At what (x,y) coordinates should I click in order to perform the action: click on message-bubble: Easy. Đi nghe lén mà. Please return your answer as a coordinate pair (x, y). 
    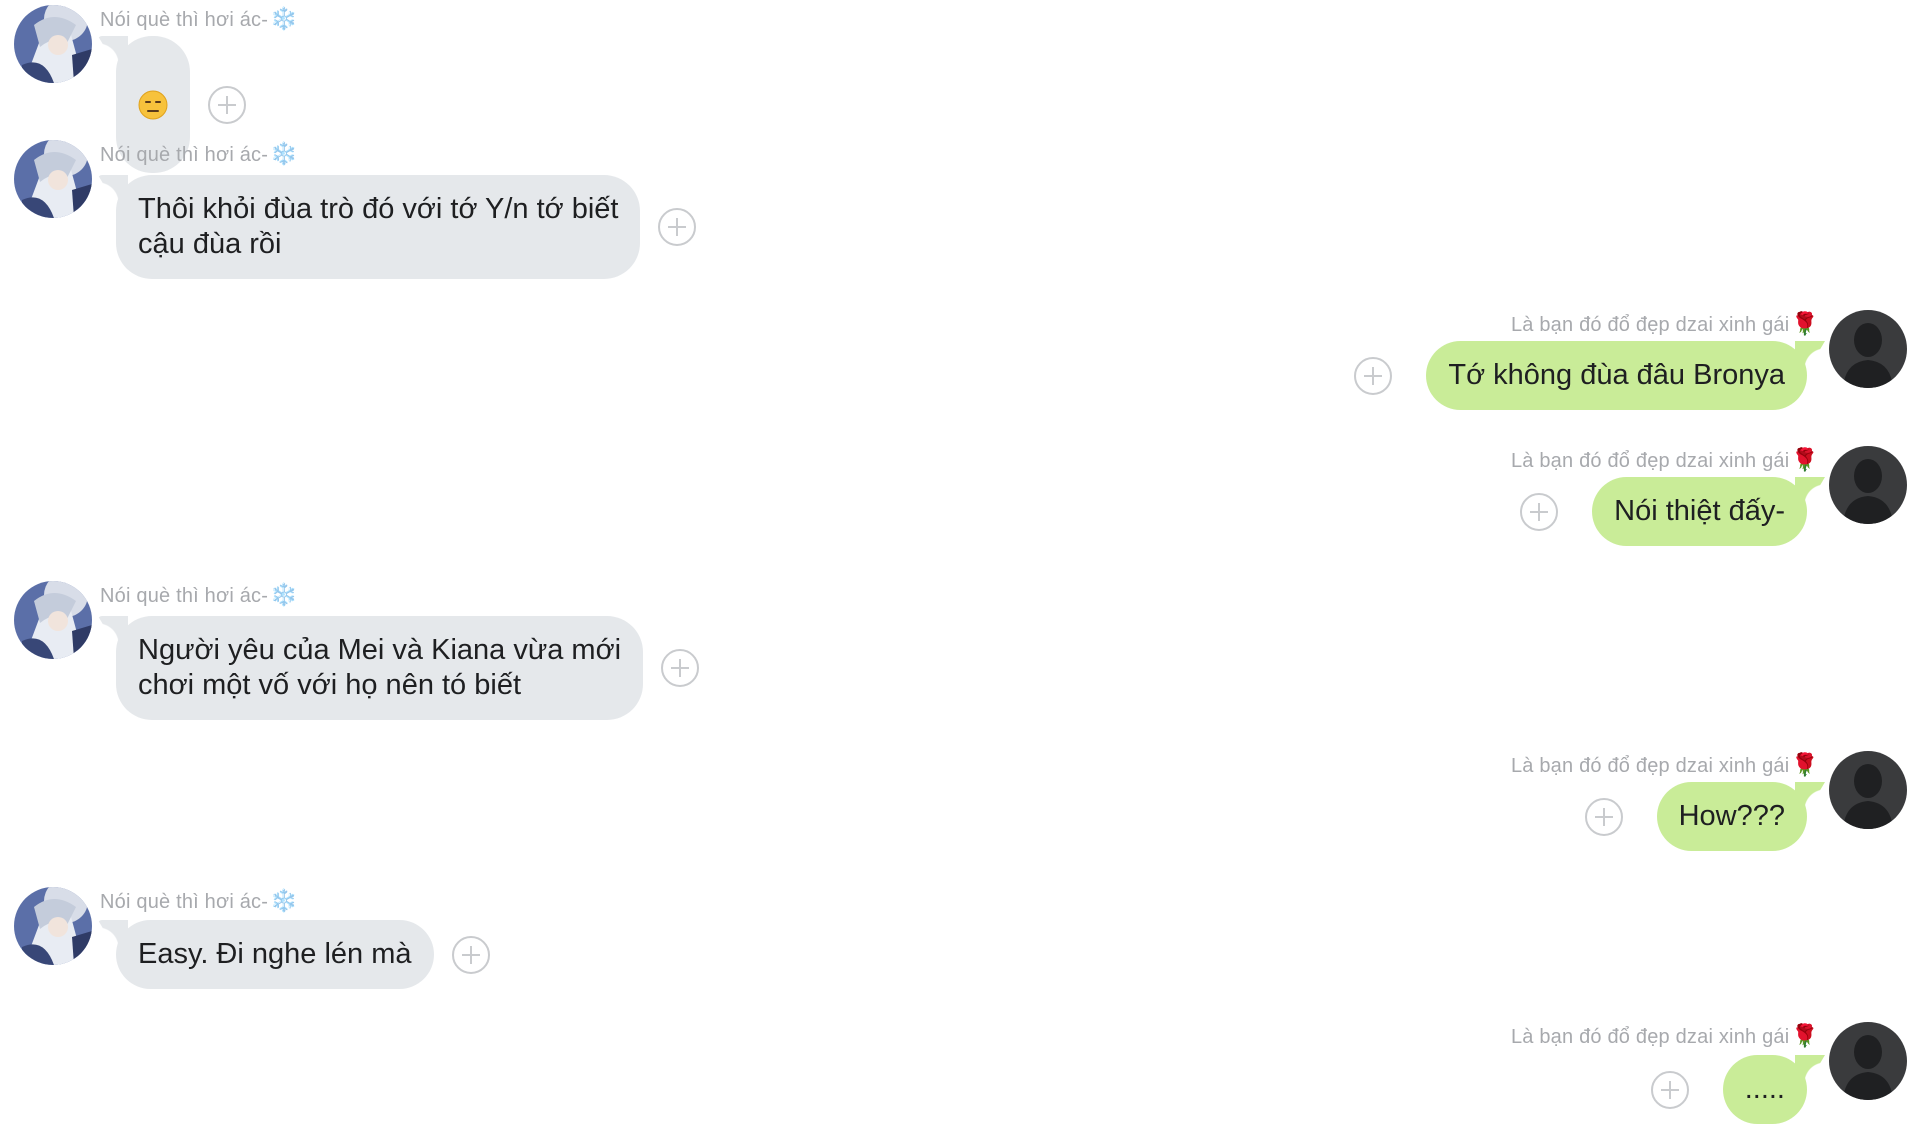
    Looking at the image, I should click on (275, 954).